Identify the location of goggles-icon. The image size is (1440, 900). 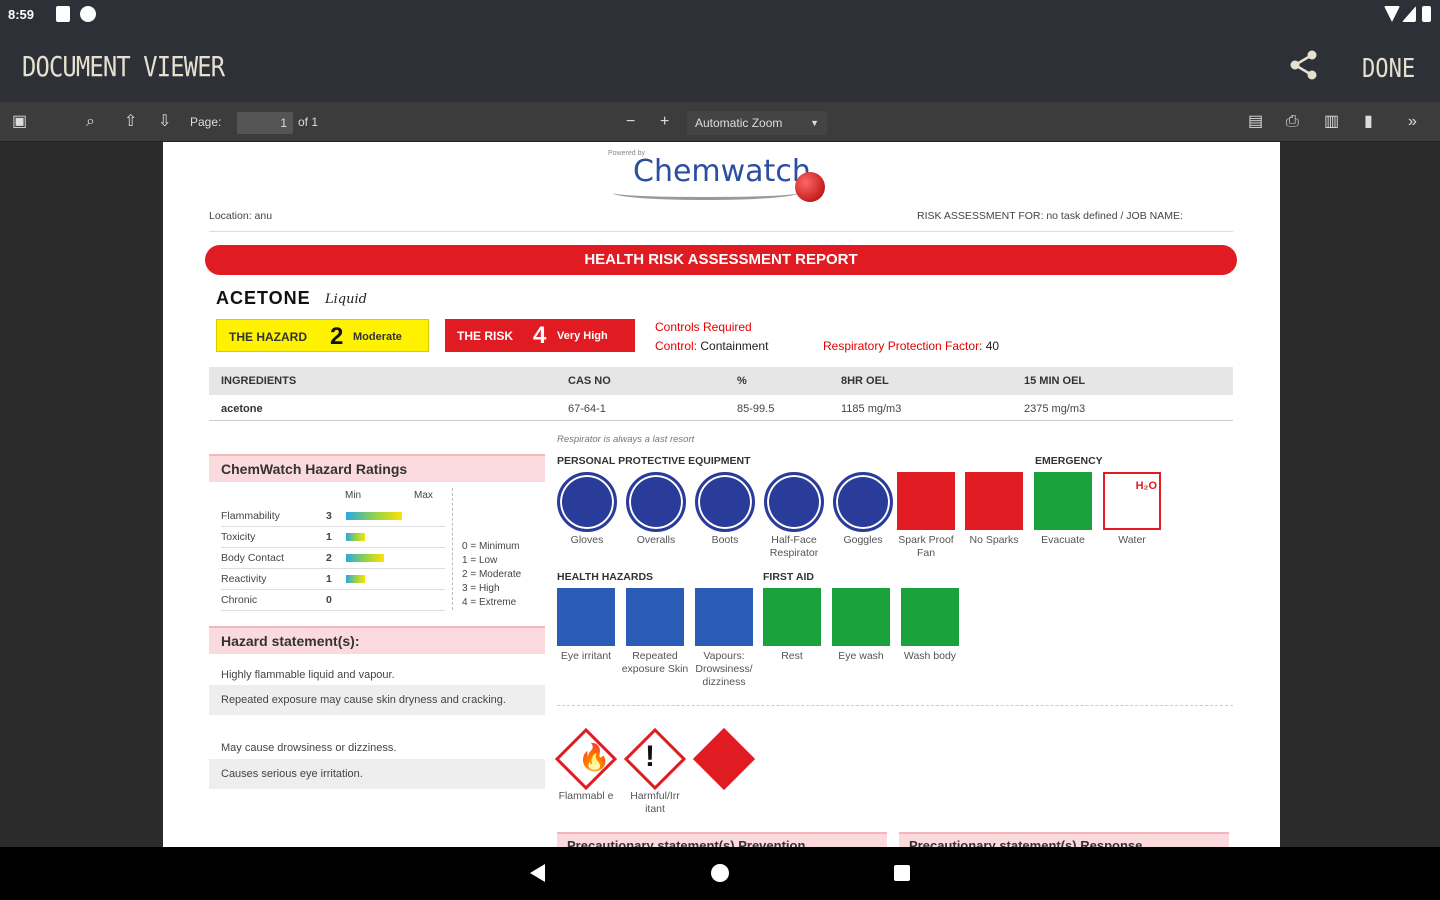
(863, 502).